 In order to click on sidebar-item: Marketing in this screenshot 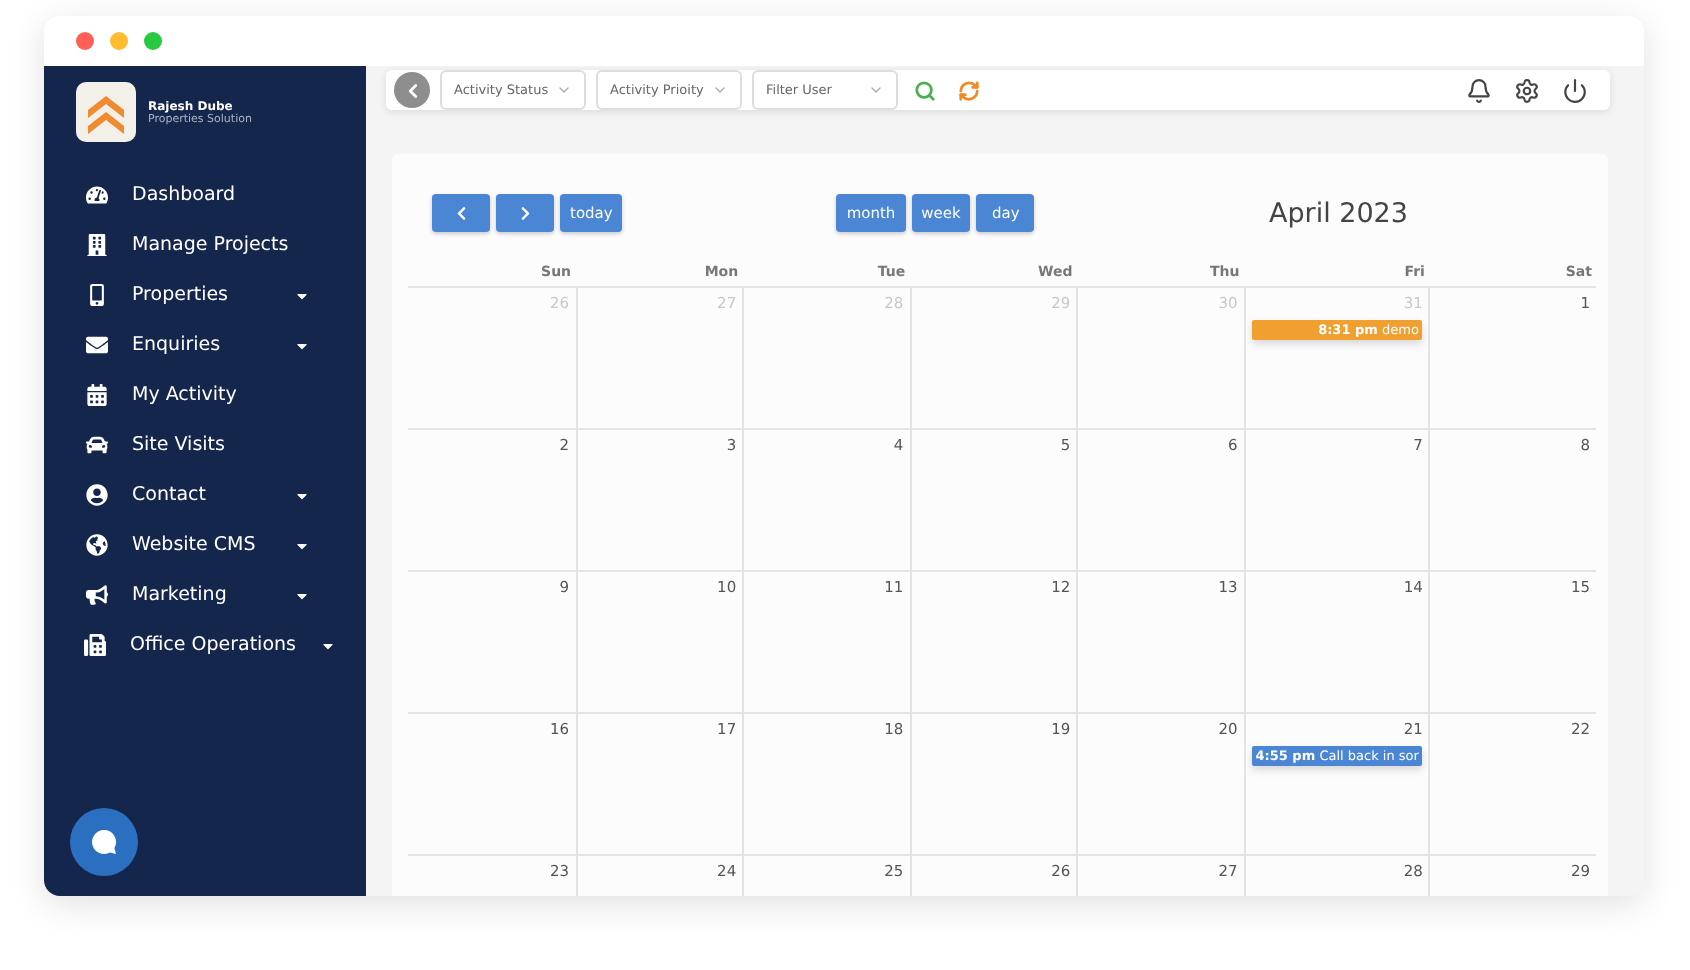, I will do `click(205, 595)`.